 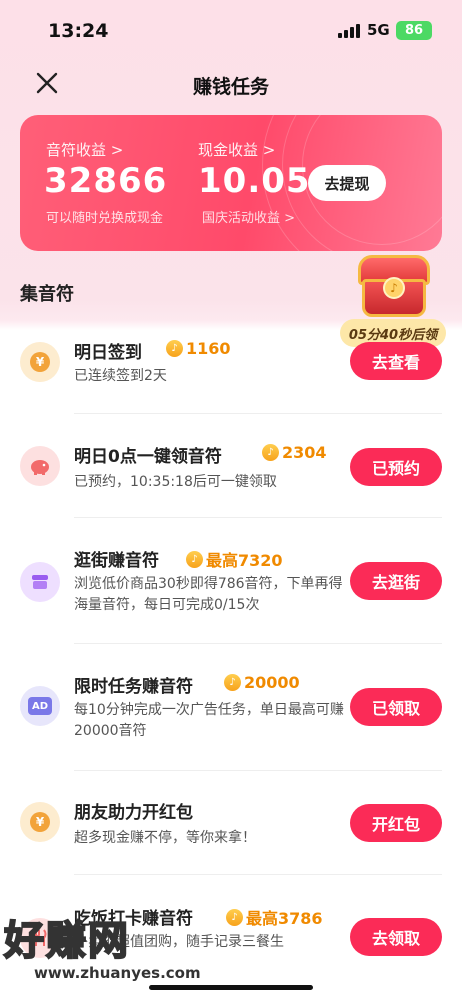 What do you see at coordinates (208, 348) in the screenshot?
I see `task-reward-value: 1160` at bounding box center [208, 348].